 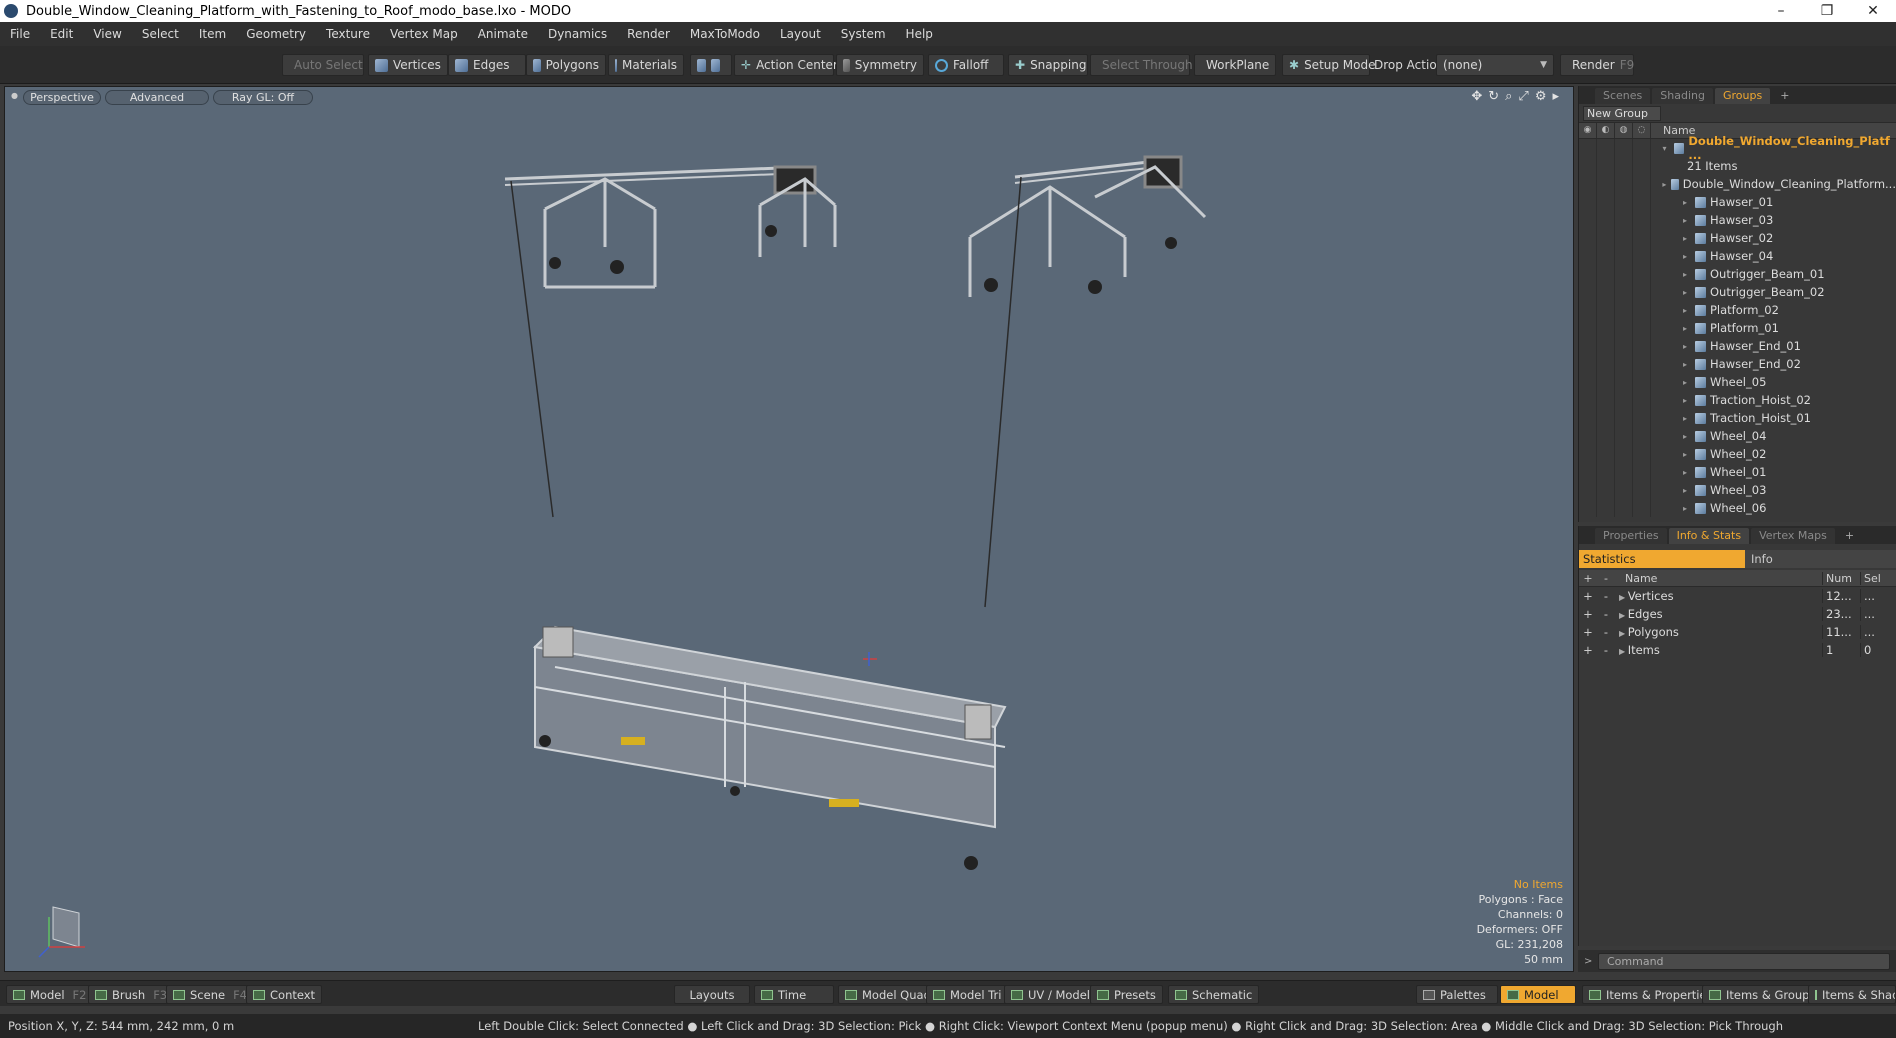 What do you see at coordinates (1235, 65) in the screenshot?
I see `workplane-button: WorkPlane` at bounding box center [1235, 65].